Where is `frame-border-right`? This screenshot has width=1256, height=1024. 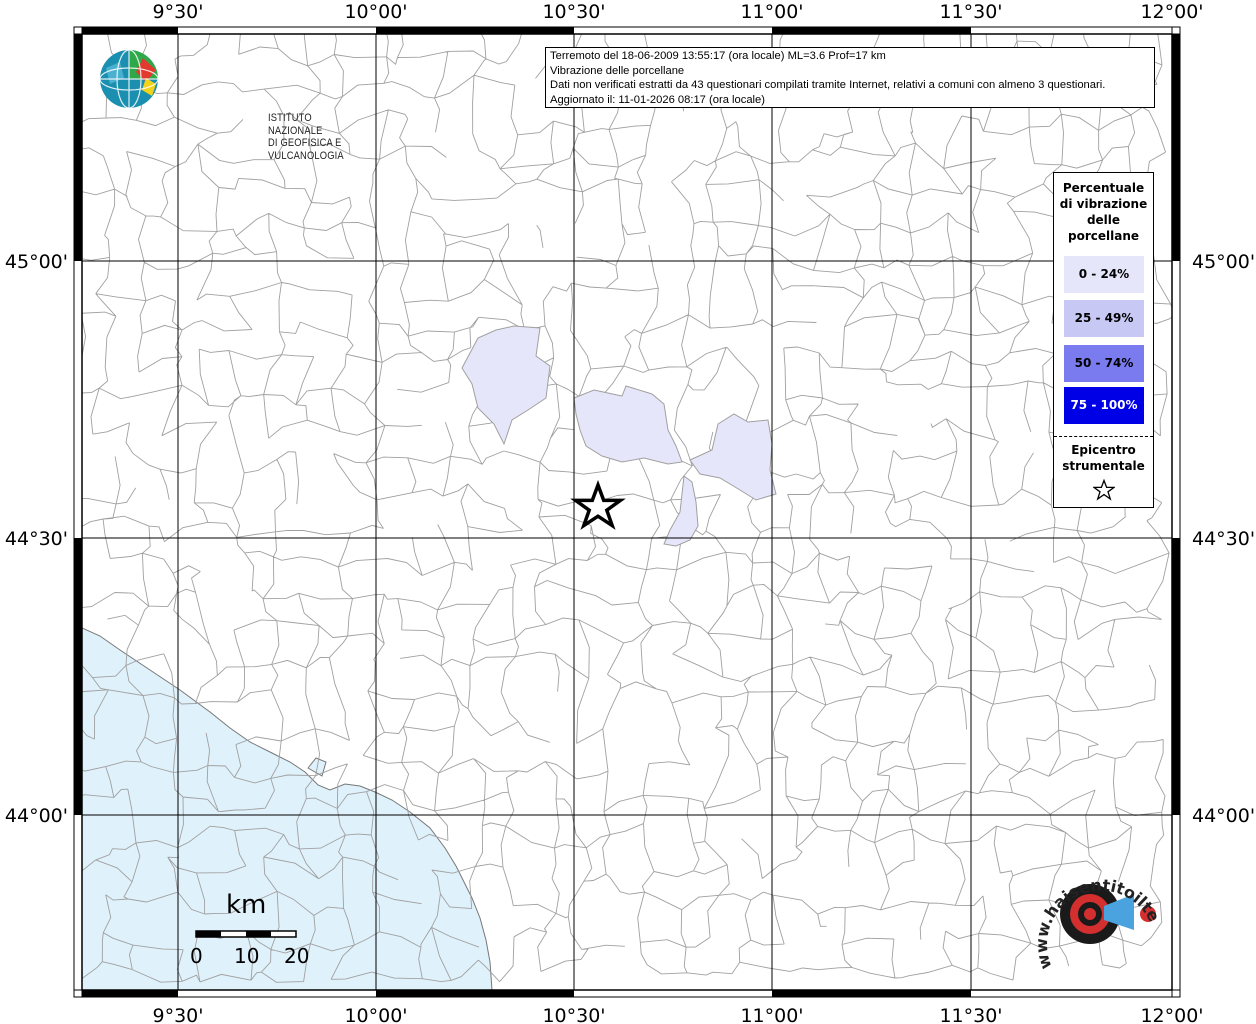
frame-border-right is located at coordinates (1176, 424).